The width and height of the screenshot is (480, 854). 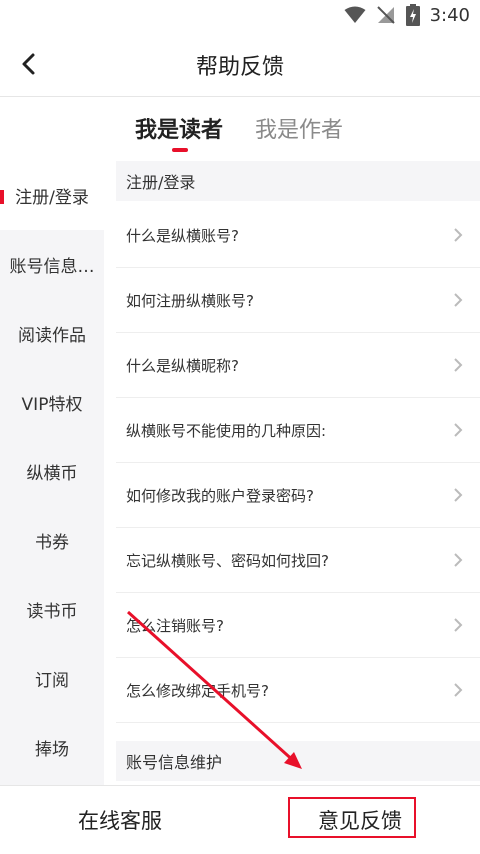 I want to click on online-service-button: 在线客服, so click(x=120, y=820).